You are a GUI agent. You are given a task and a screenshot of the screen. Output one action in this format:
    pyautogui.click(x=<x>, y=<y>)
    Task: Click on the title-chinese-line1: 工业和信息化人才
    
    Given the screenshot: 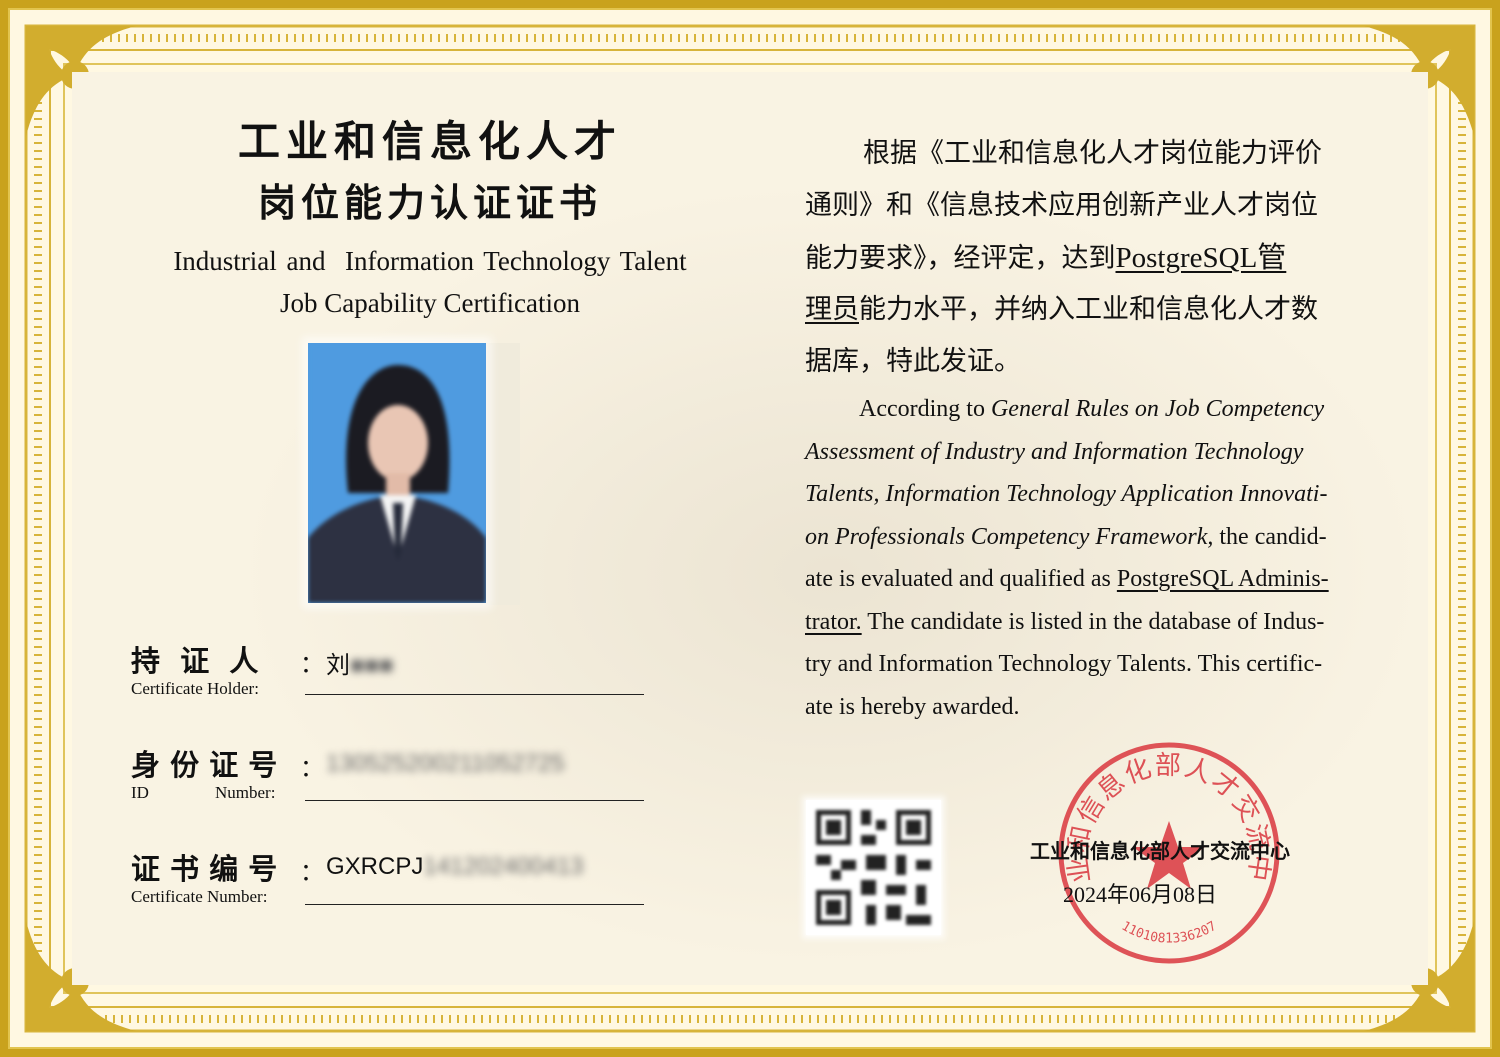 What is the action you would take?
    pyautogui.click(x=429, y=141)
    